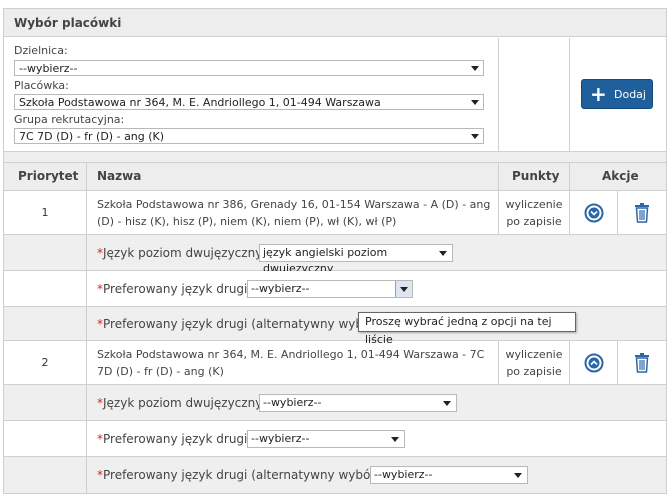 This screenshot has width=670, height=501. Describe the element at coordinates (41, 85) in the screenshot. I see `school-label: Placówka:` at that location.